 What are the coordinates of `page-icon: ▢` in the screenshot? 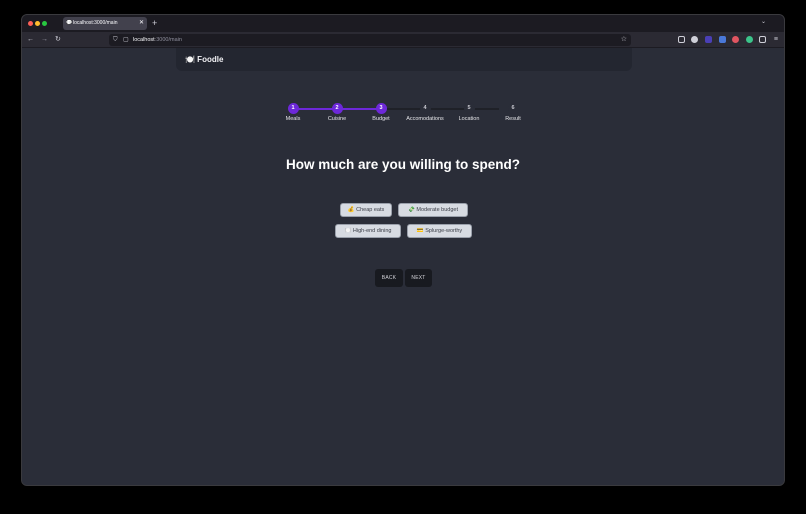 It's located at (126, 40).